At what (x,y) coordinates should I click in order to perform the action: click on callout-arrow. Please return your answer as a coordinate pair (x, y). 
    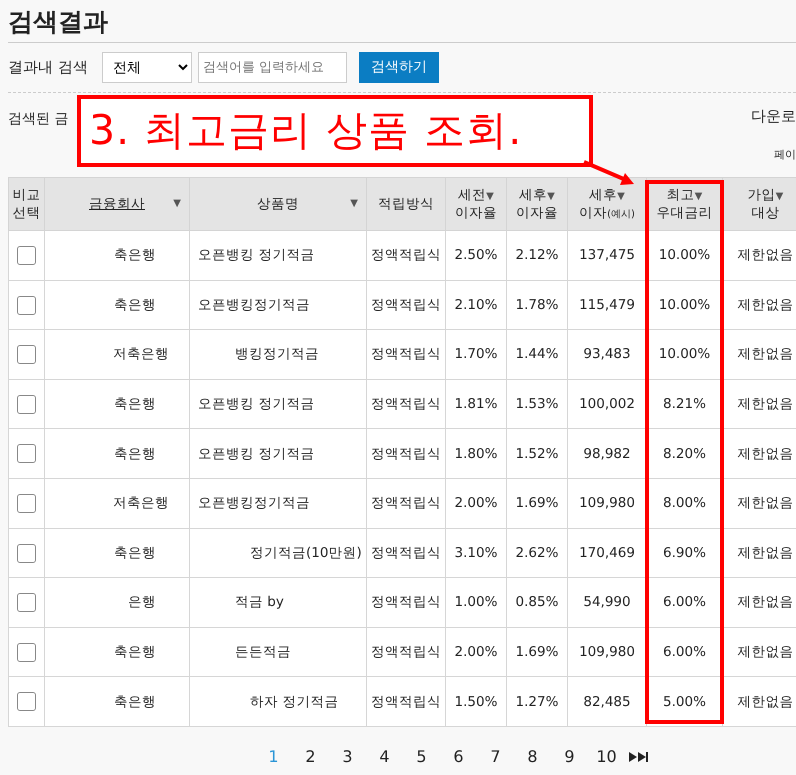
    Looking at the image, I should click on (608, 172).